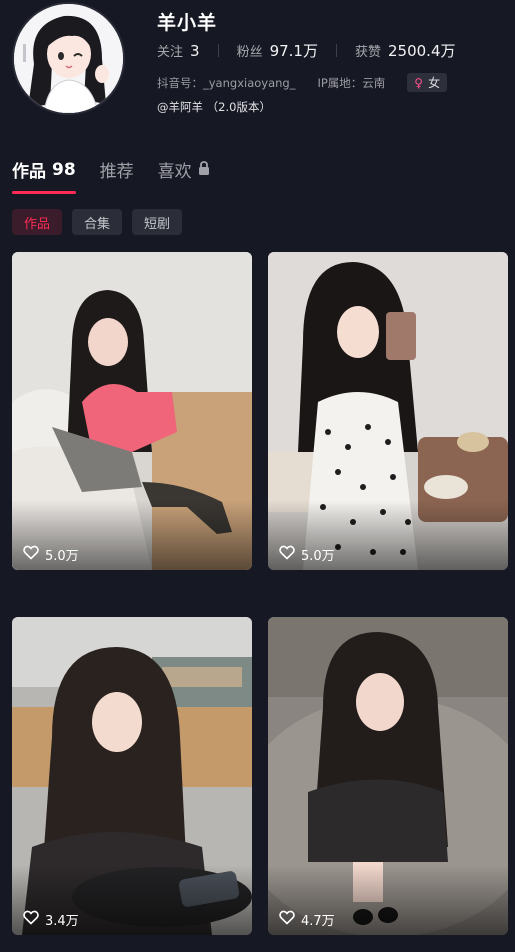  I want to click on stat-value: 97.1万, so click(293, 51).